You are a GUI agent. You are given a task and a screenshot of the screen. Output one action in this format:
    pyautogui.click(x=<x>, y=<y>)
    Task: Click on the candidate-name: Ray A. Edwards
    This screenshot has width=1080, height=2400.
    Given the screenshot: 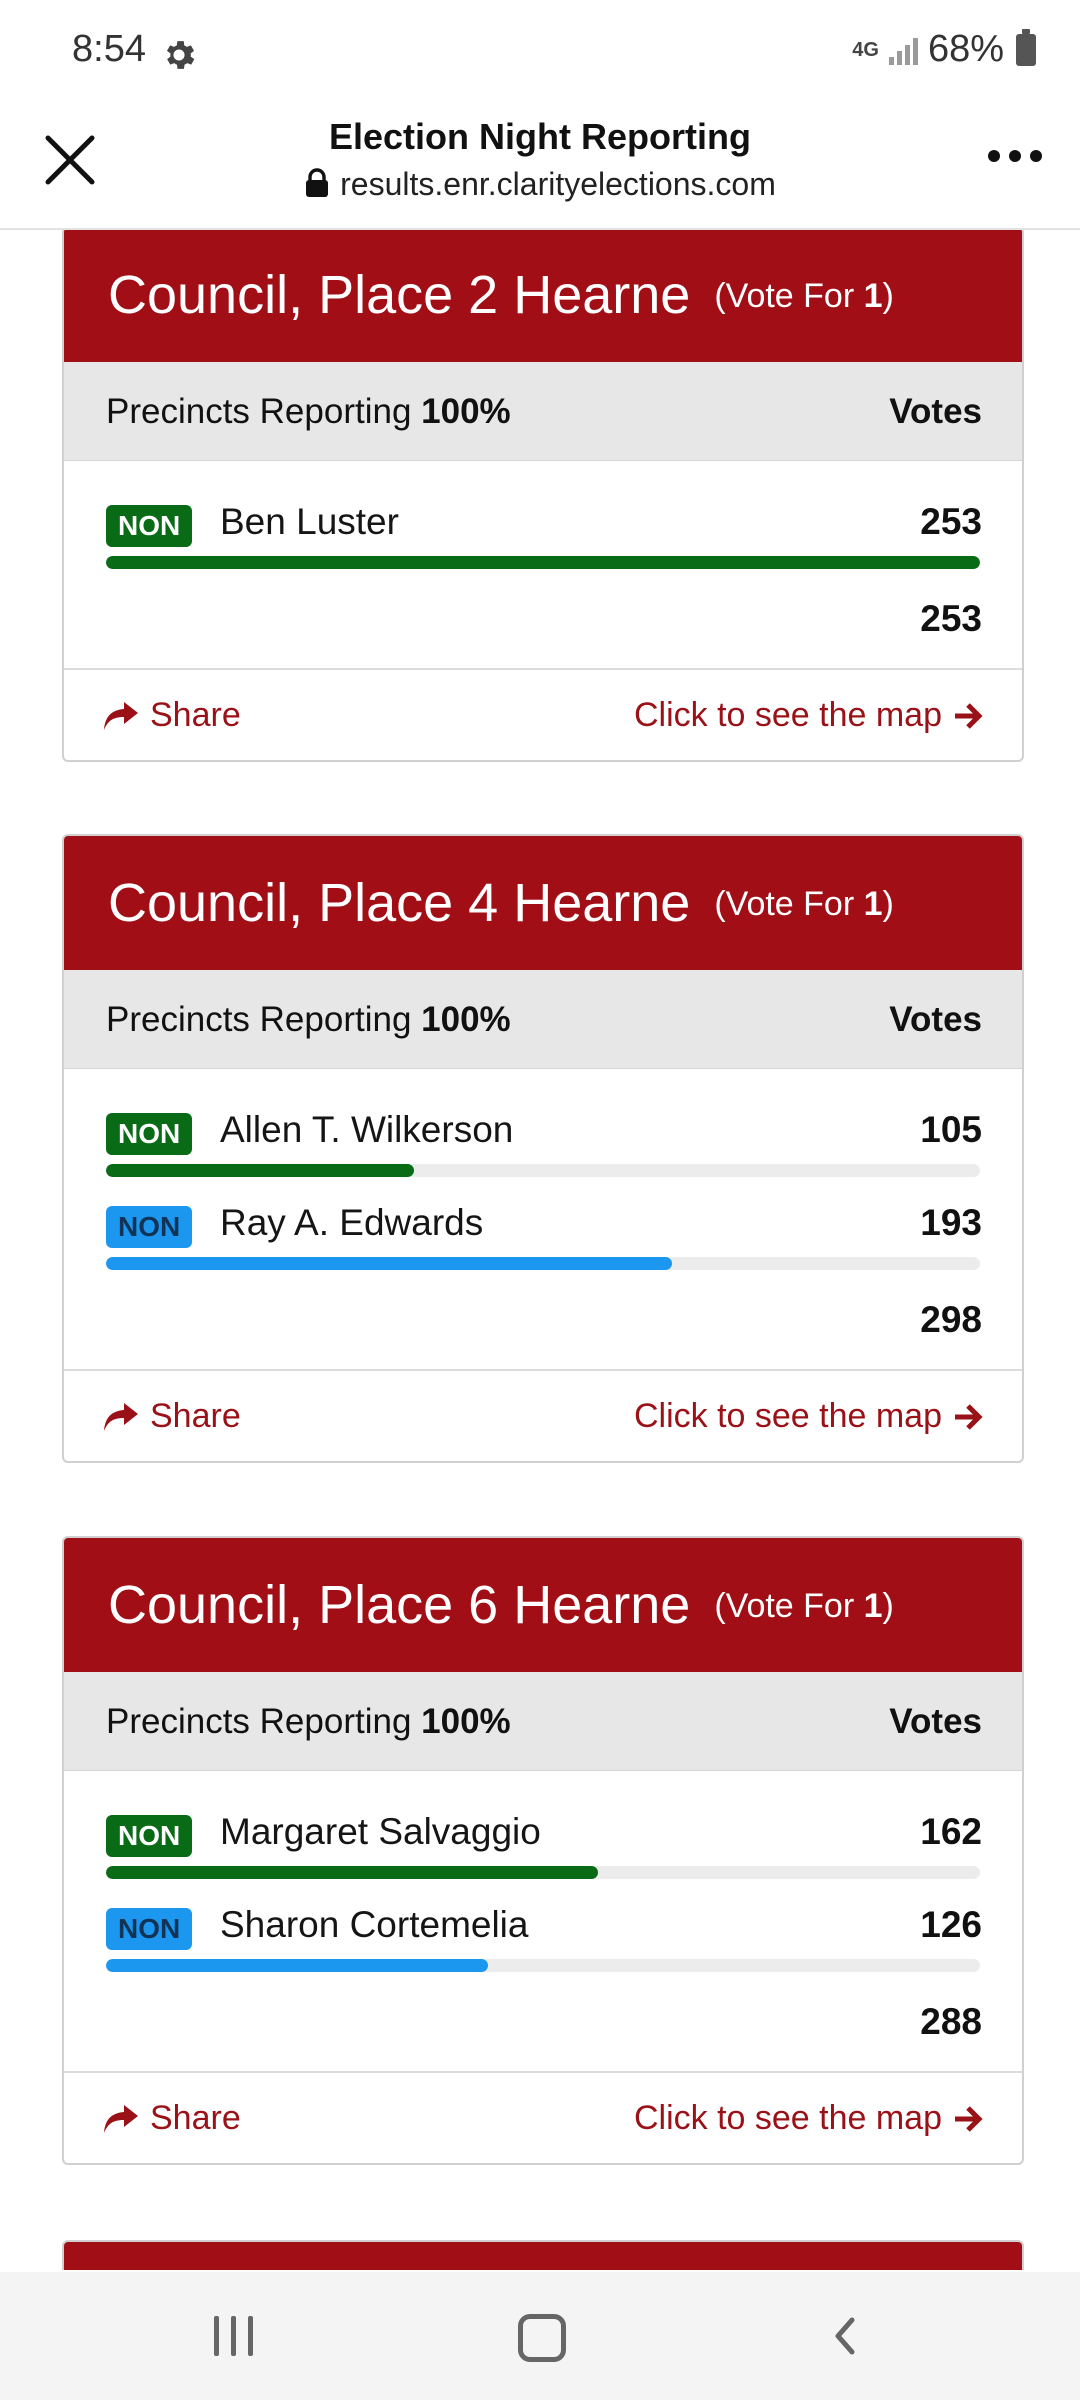 What is the action you would take?
    pyautogui.click(x=352, y=1222)
    